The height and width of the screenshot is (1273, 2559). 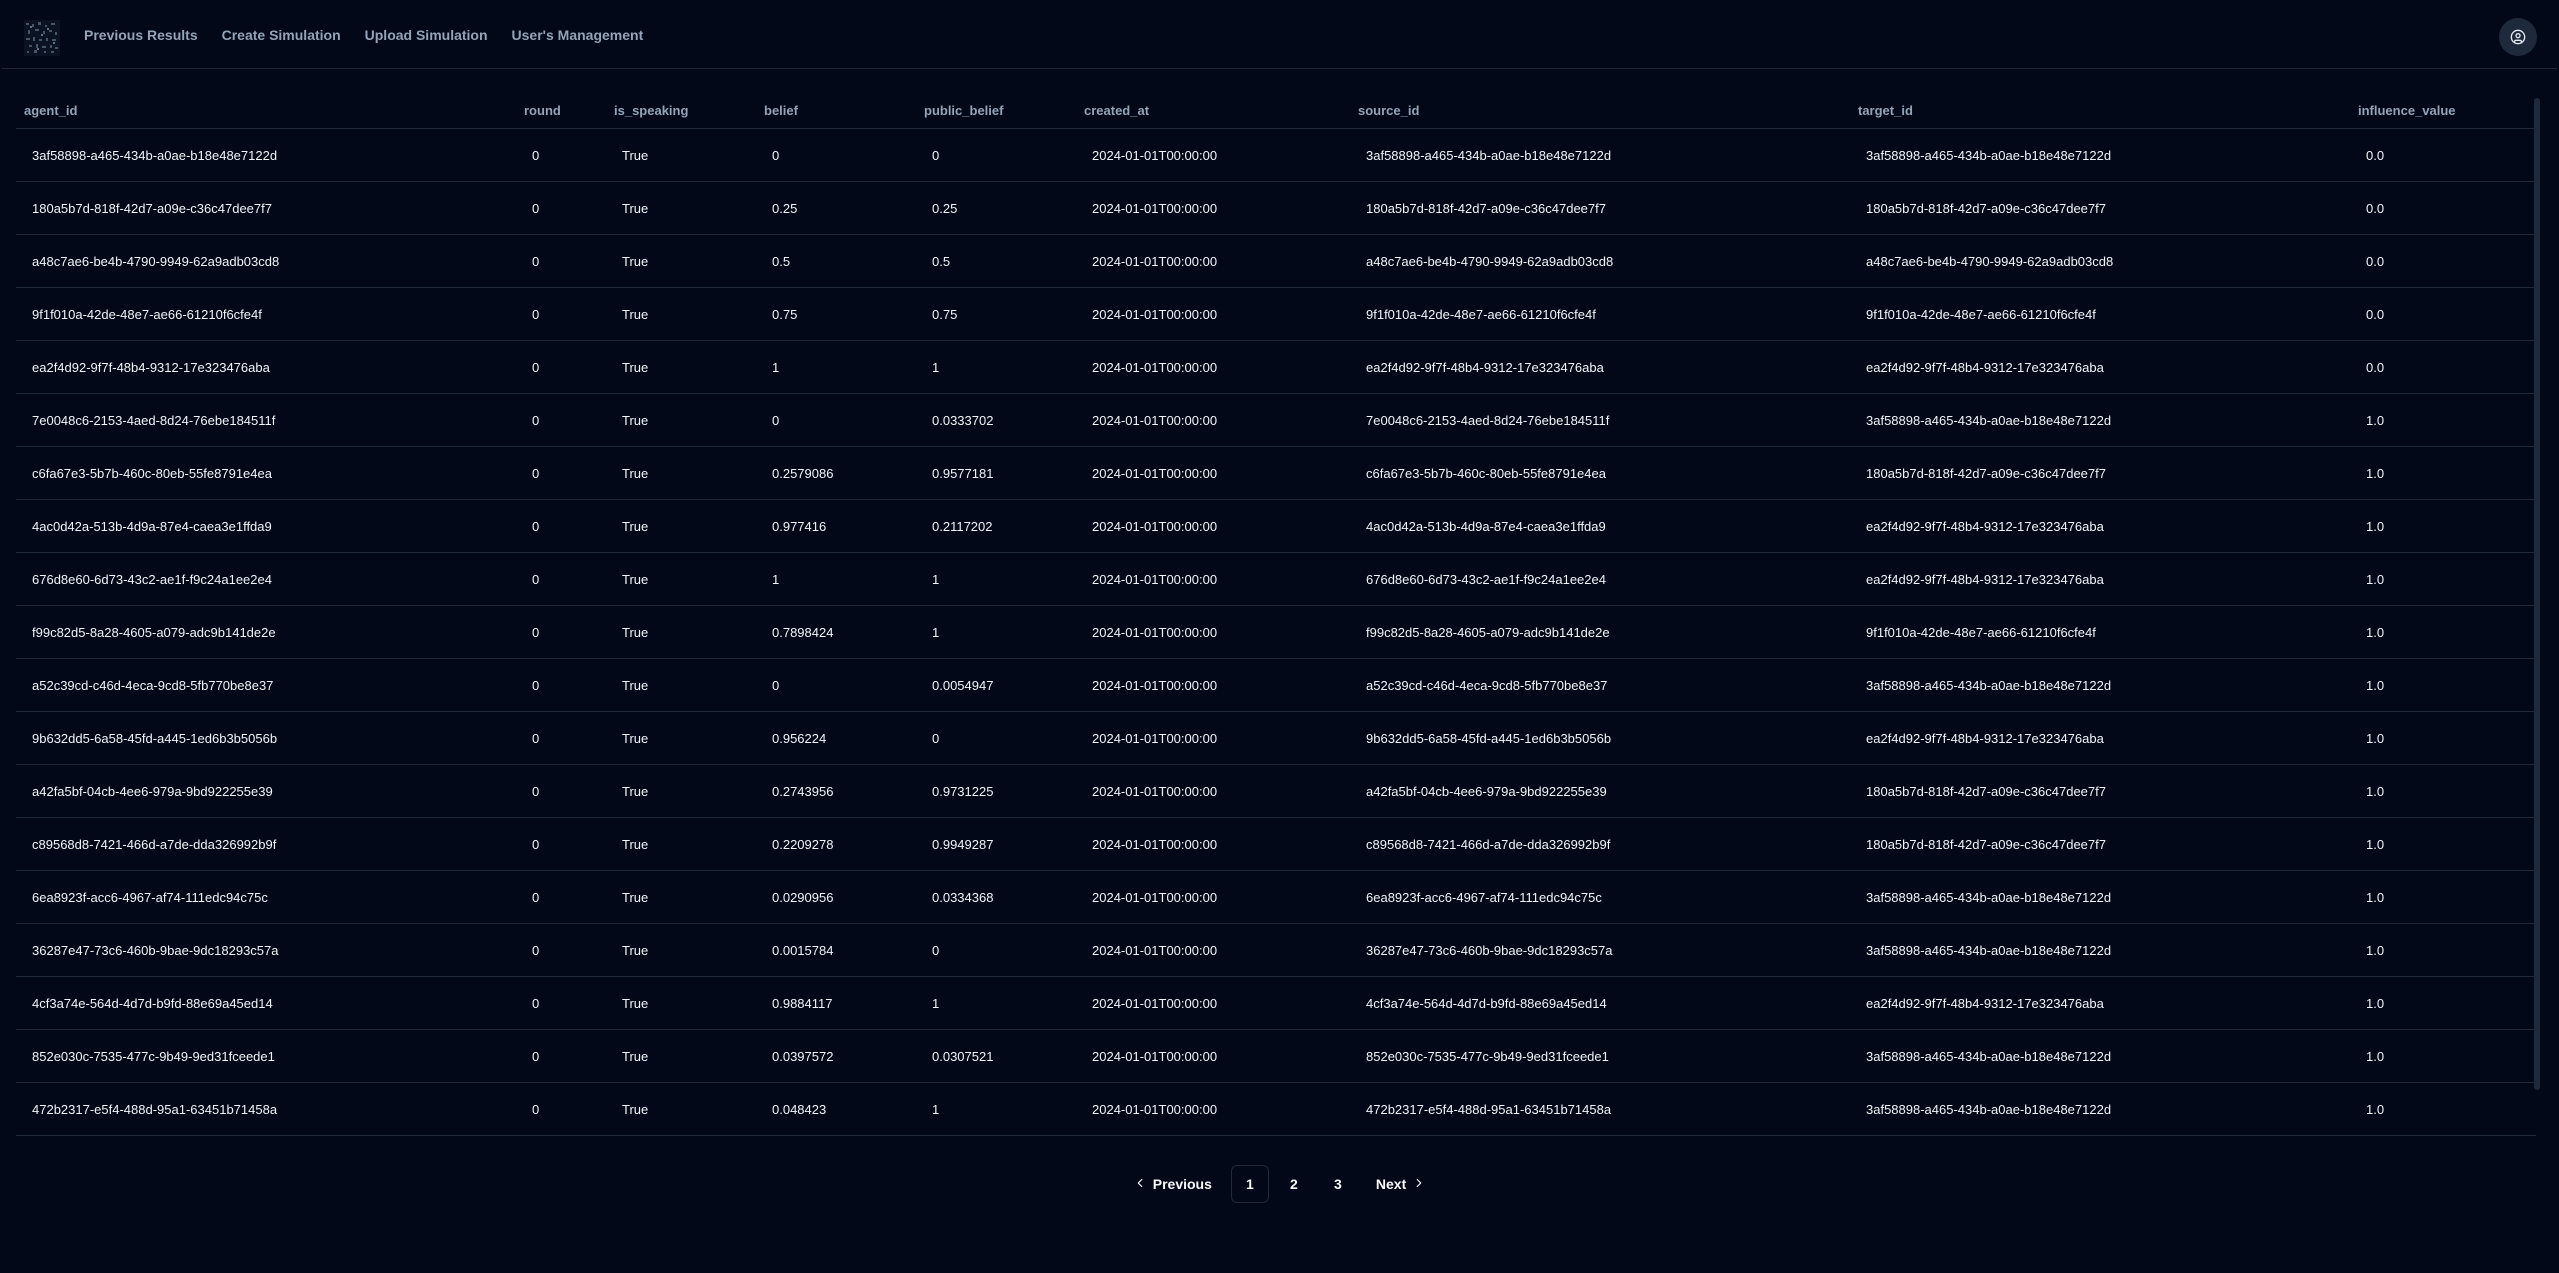 I want to click on nav-create-simulation: Create Simulation, so click(x=281, y=35).